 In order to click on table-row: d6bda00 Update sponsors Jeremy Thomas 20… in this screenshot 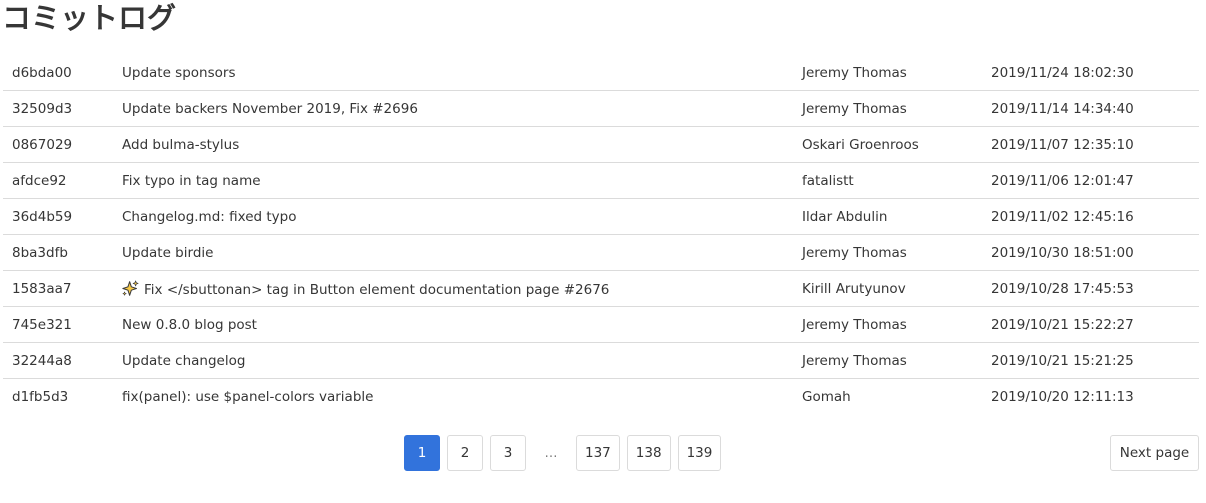, I will do `click(601, 73)`.